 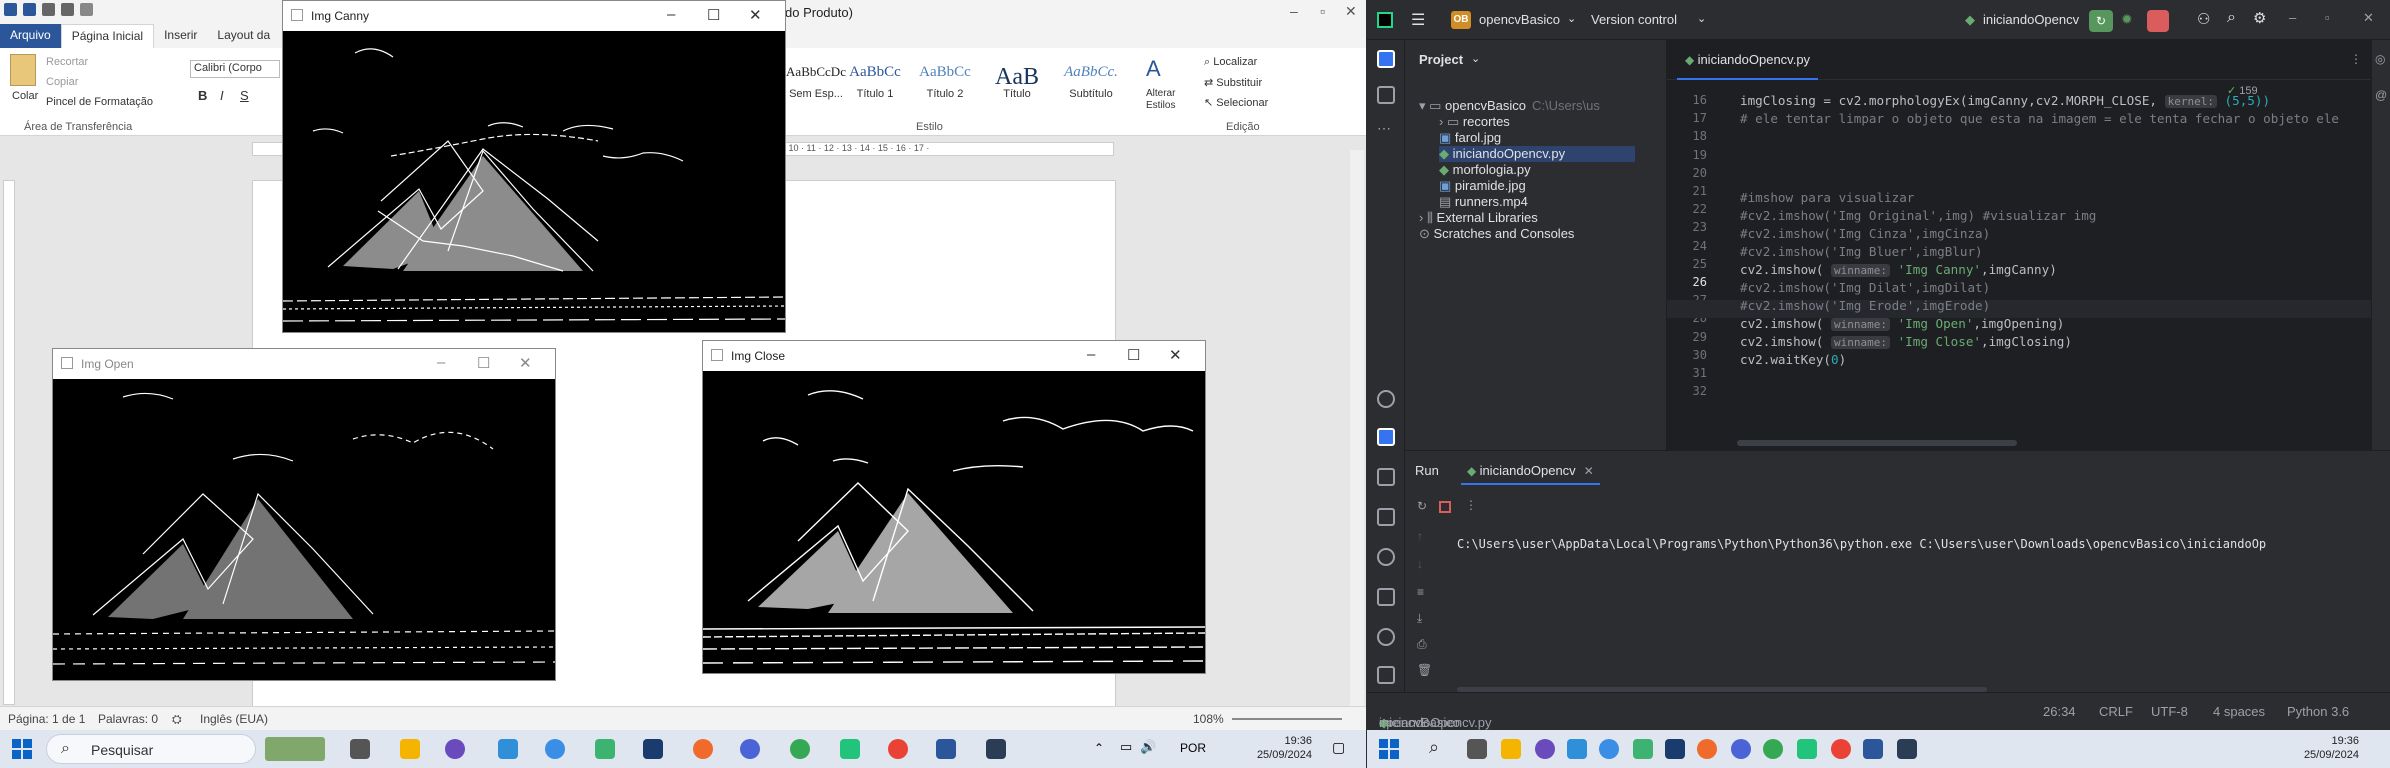 I want to click on tab-file: Arquivo, so click(x=30, y=36).